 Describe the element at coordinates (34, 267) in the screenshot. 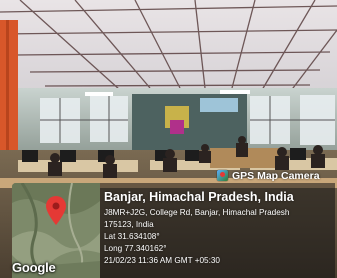

I see `google-logo: Google` at that location.